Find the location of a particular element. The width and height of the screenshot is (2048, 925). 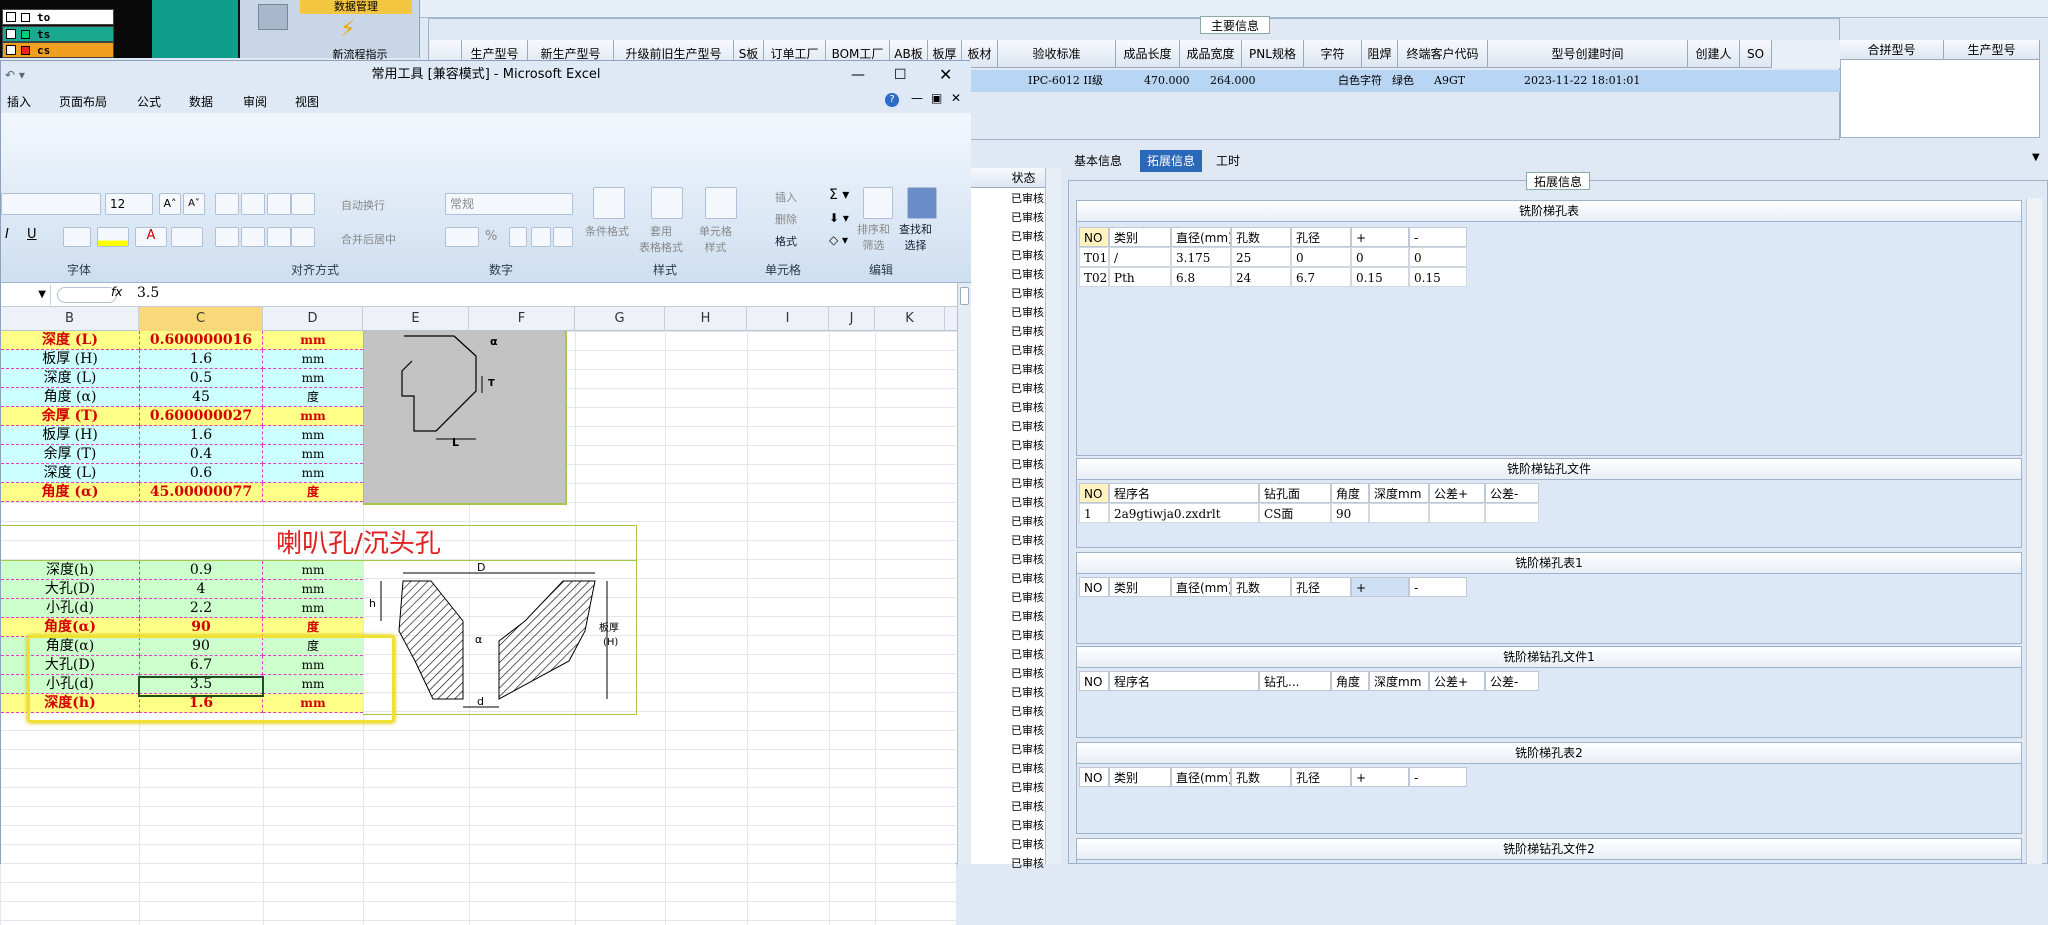

table-cell: / is located at coordinates (1140, 257).